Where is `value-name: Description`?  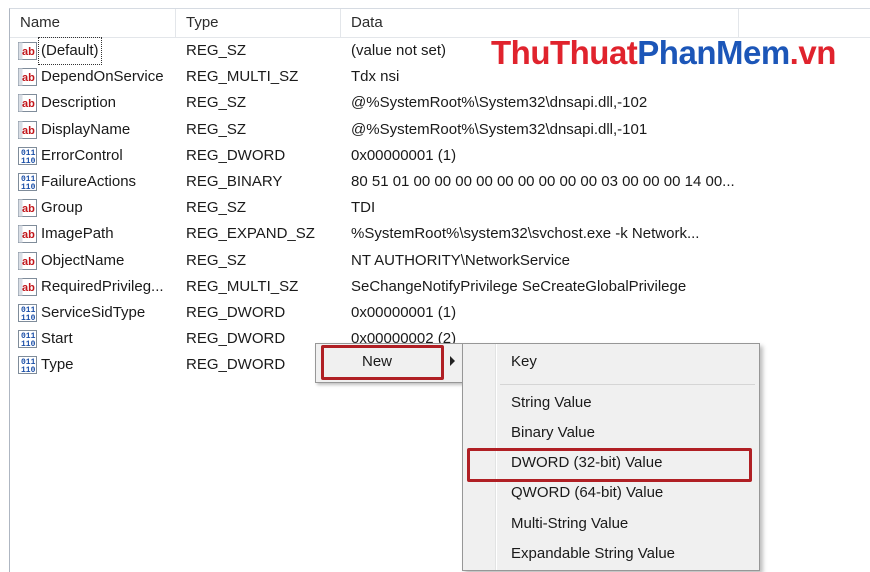 value-name: Description is located at coordinates (79, 103).